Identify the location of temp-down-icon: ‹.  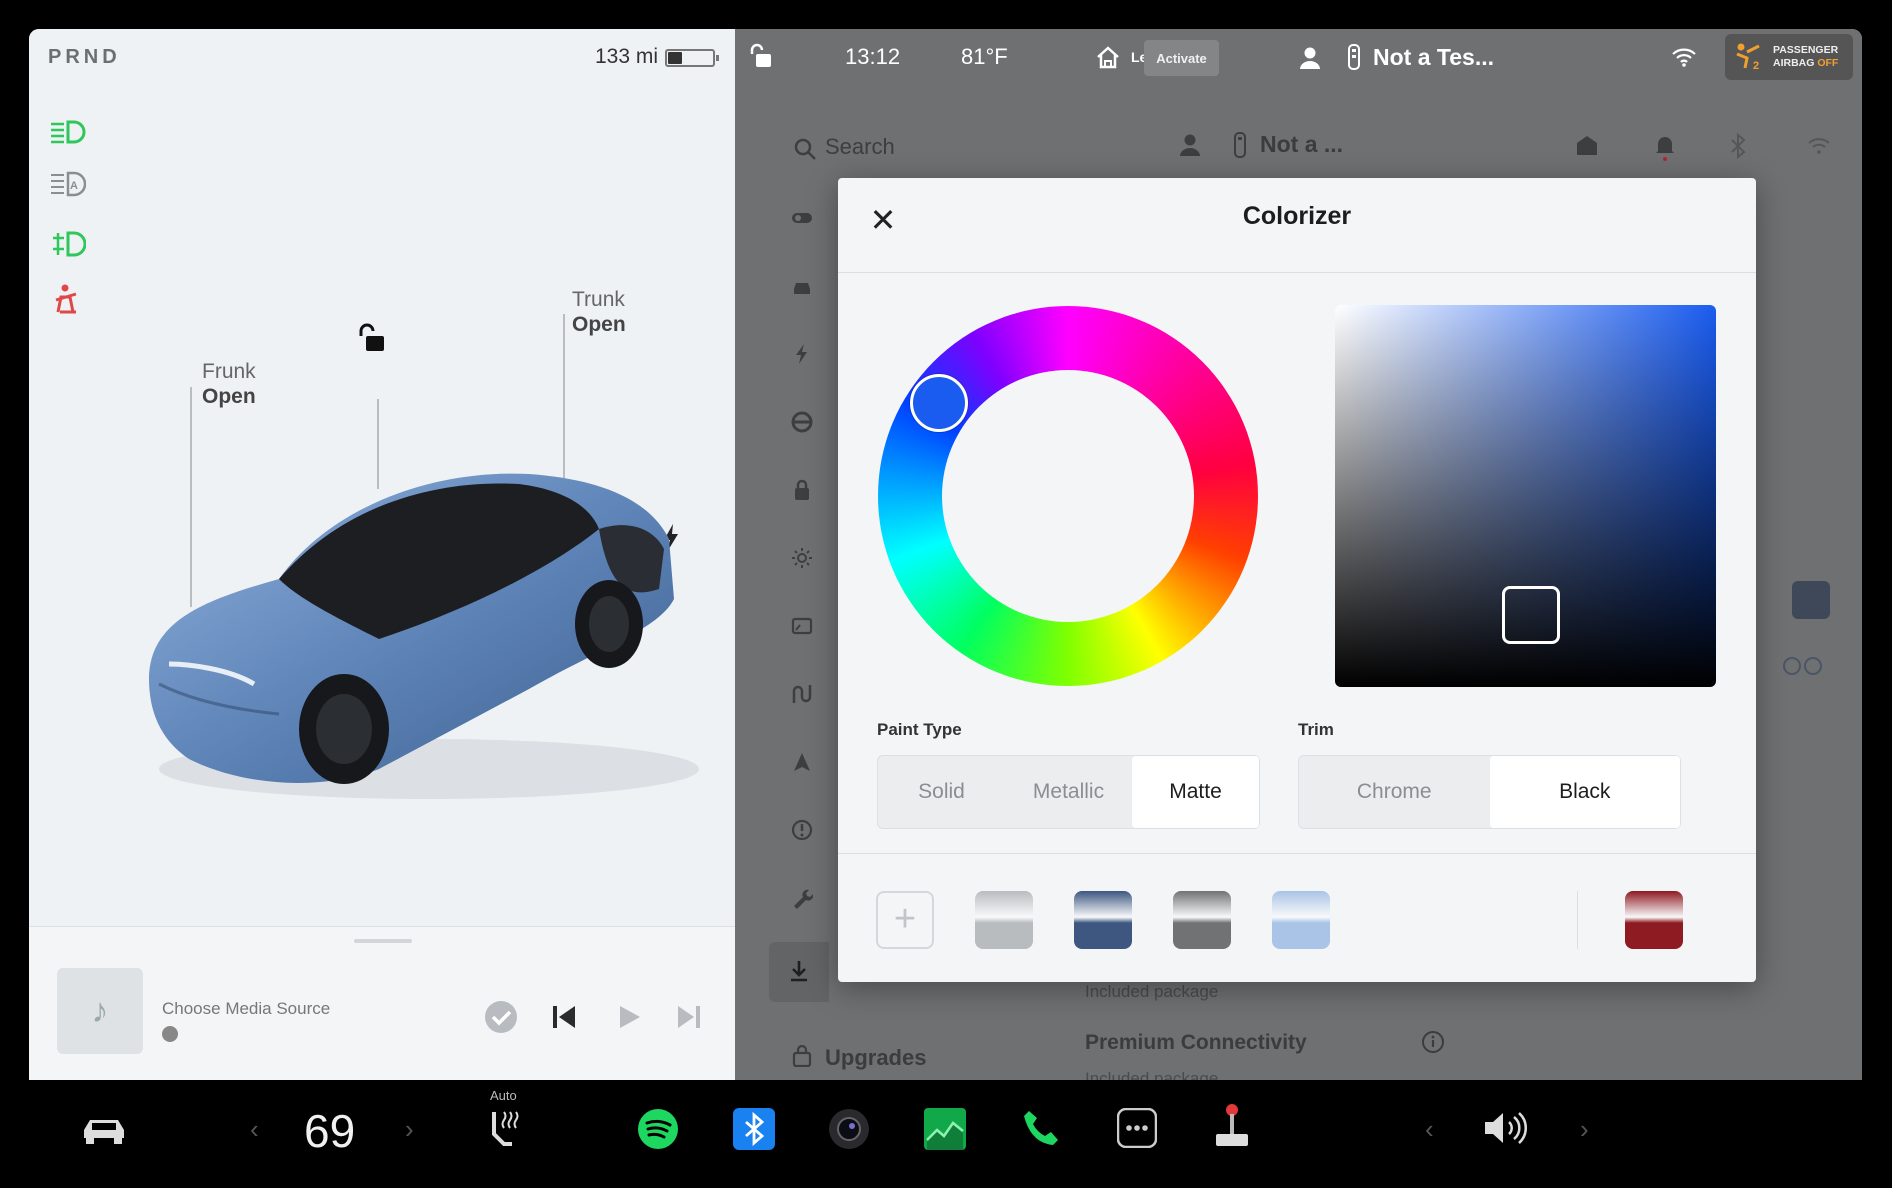
(254, 1129).